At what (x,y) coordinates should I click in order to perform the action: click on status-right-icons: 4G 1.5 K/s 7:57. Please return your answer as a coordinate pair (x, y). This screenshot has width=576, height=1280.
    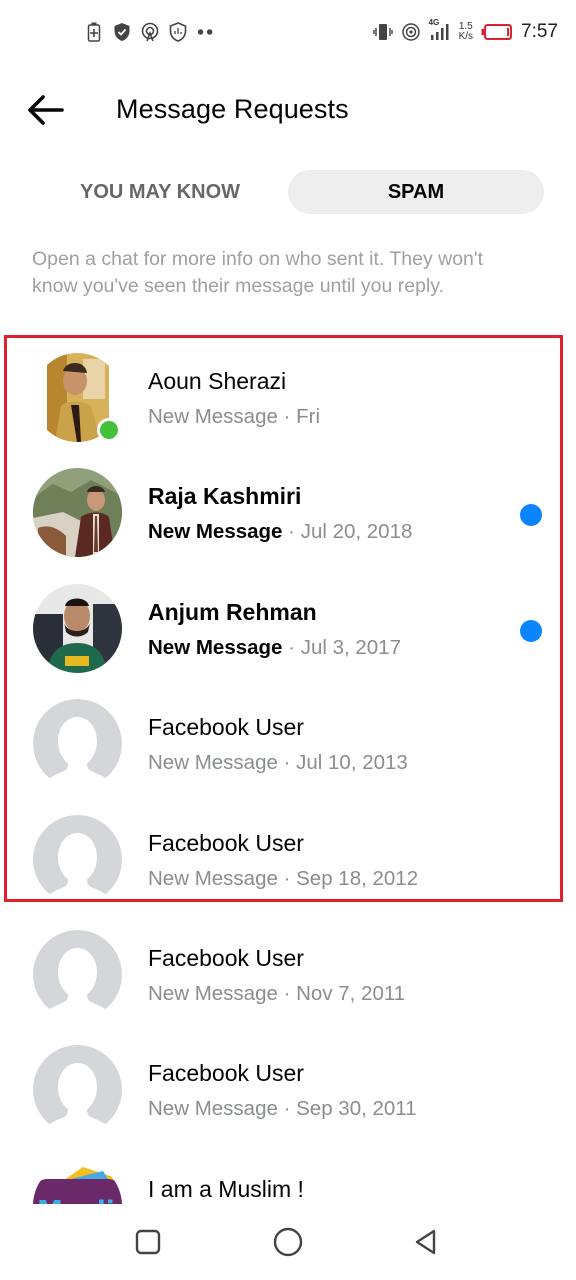
    Looking at the image, I should click on (465, 32).